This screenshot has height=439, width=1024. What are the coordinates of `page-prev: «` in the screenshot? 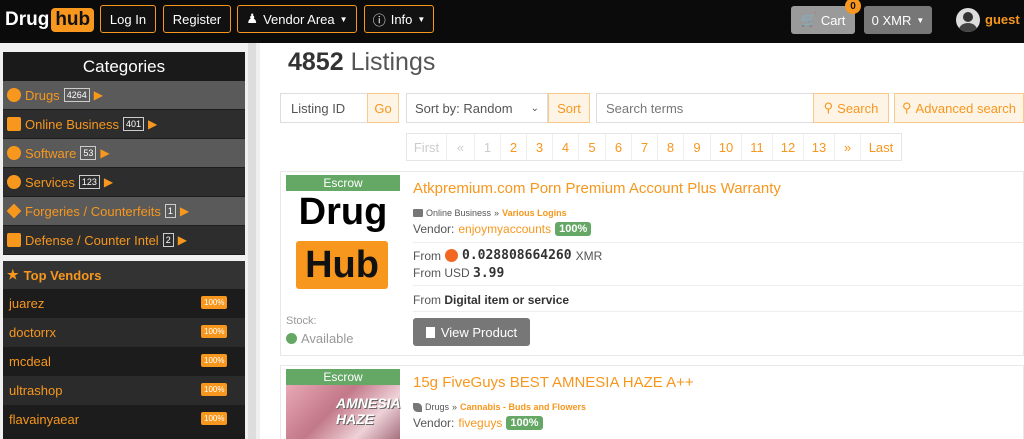 It's located at (461, 147).